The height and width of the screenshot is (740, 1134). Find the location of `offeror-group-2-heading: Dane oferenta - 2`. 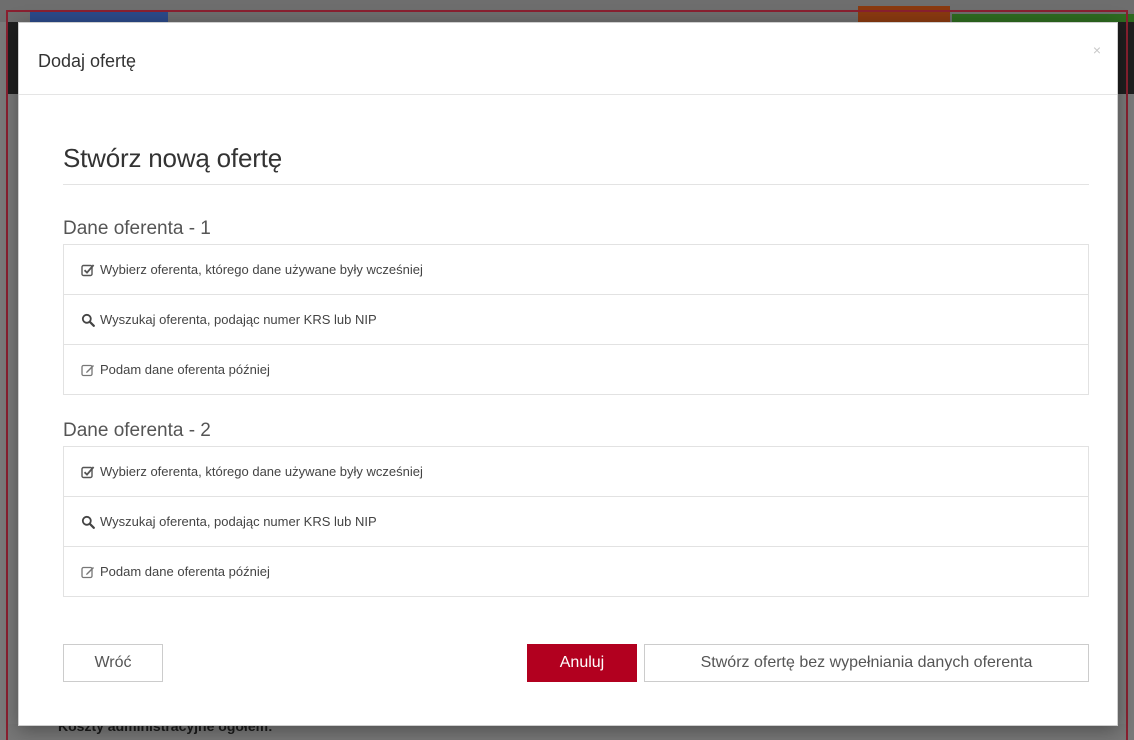

offeror-group-2-heading: Dane oferenta - 2 is located at coordinates (137, 430).